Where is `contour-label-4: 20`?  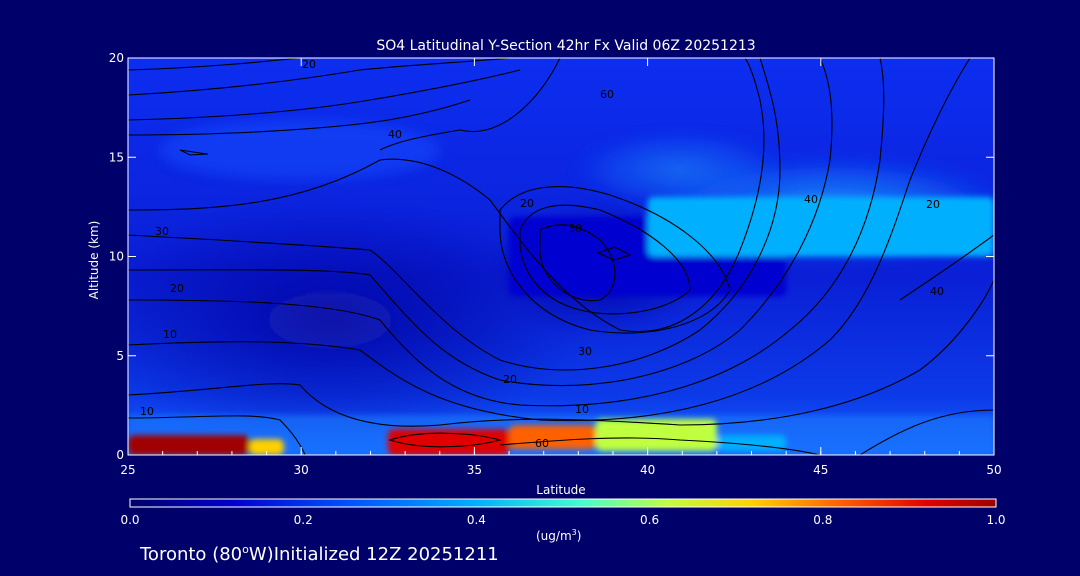
contour-label-4: 20 is located at coordinates (177, 288).